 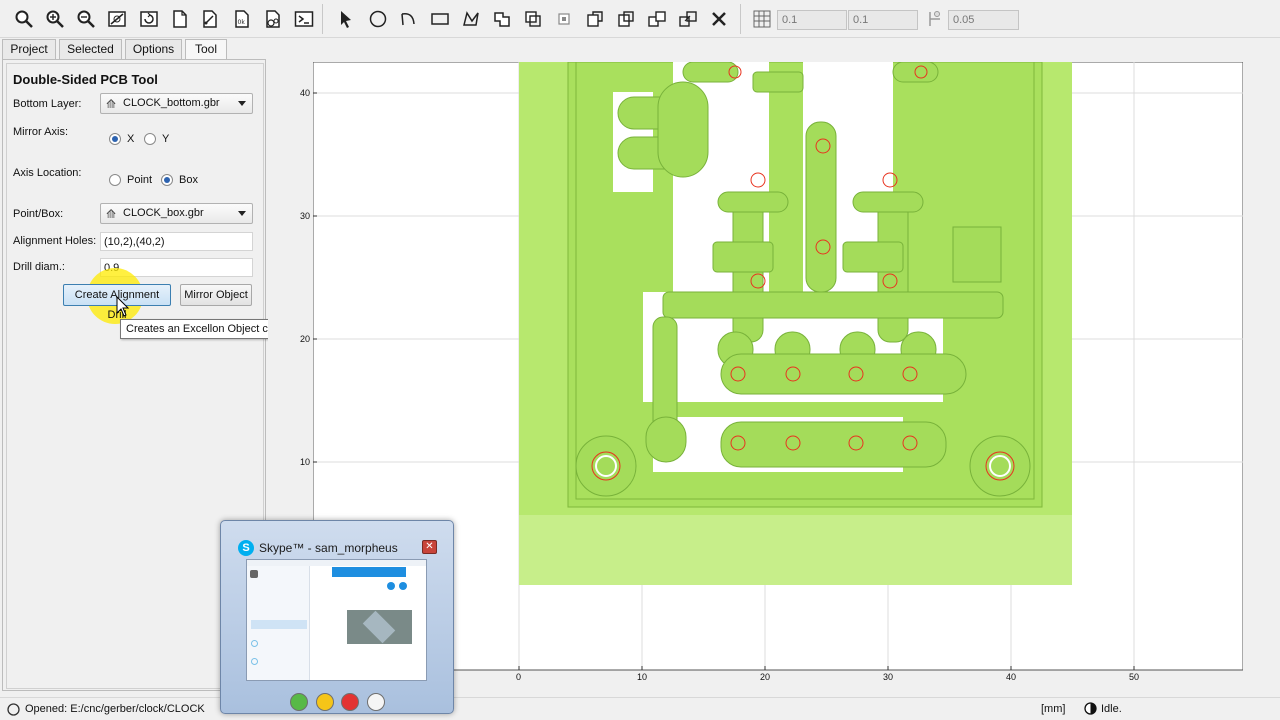 I want to click on grid-snap-icon, so click(x=762, y=19).